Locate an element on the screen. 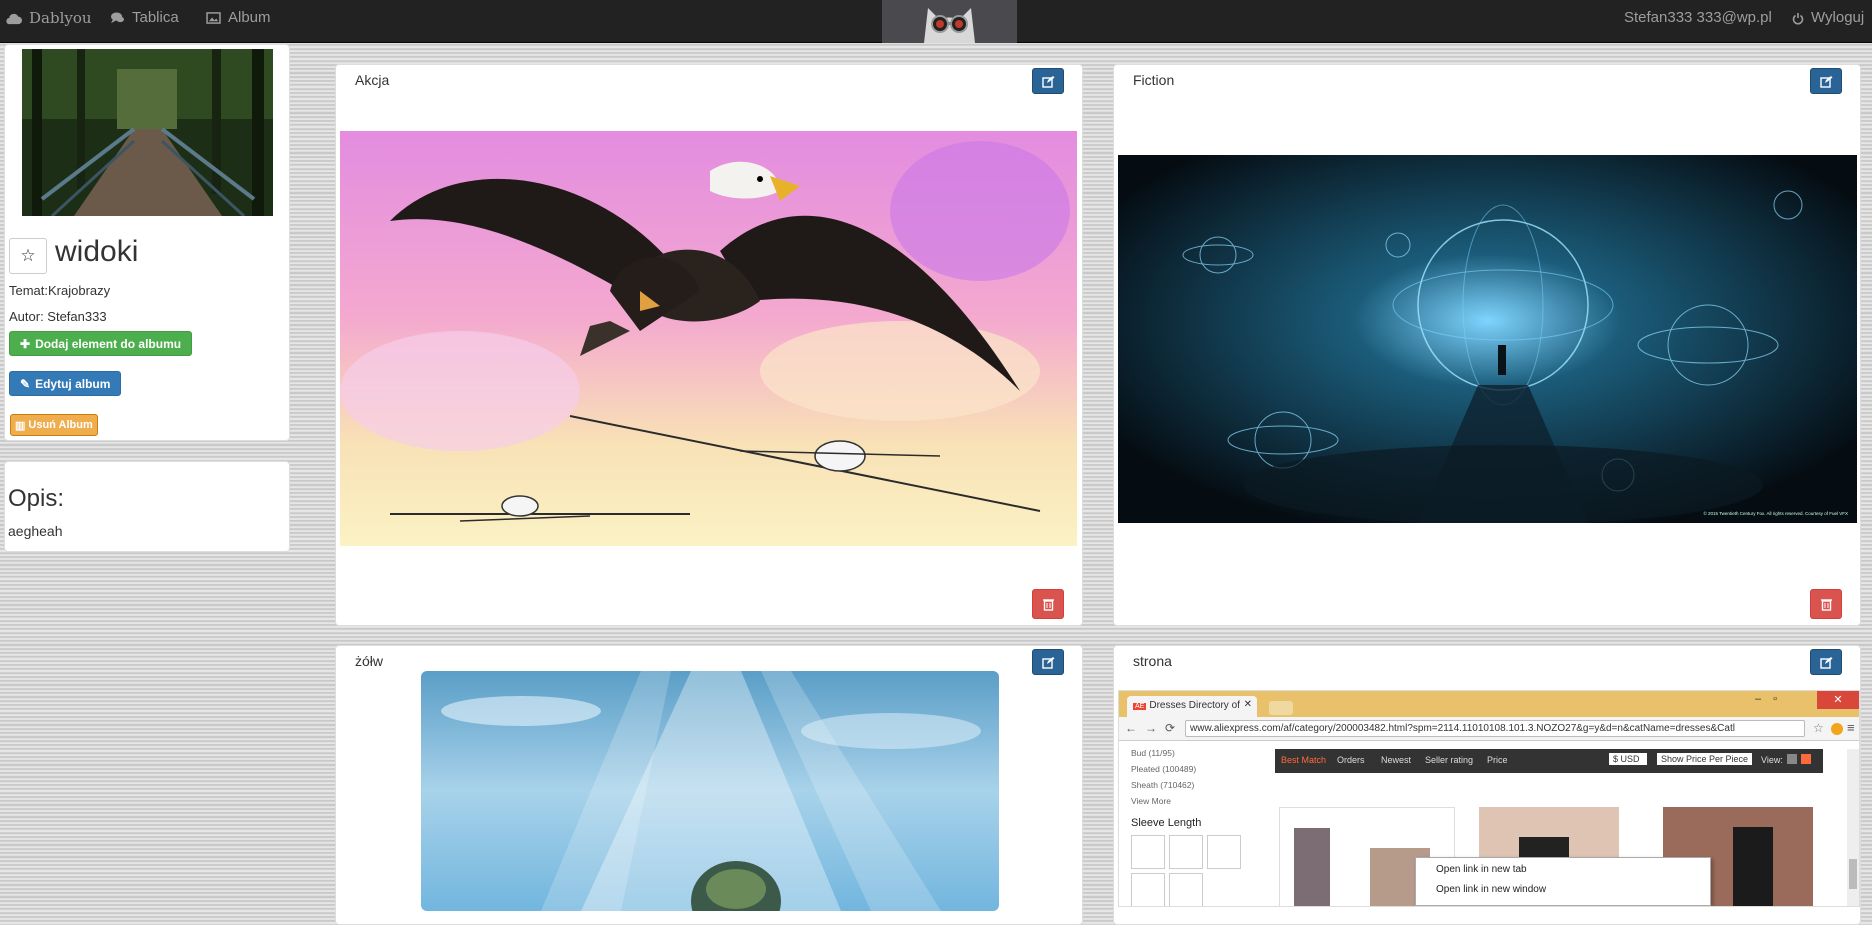 Image resolution: width=1872 pixels, height=925 pixels. nav-arrows-icon: ←→⟳ is located at coordinates (1154, 728).